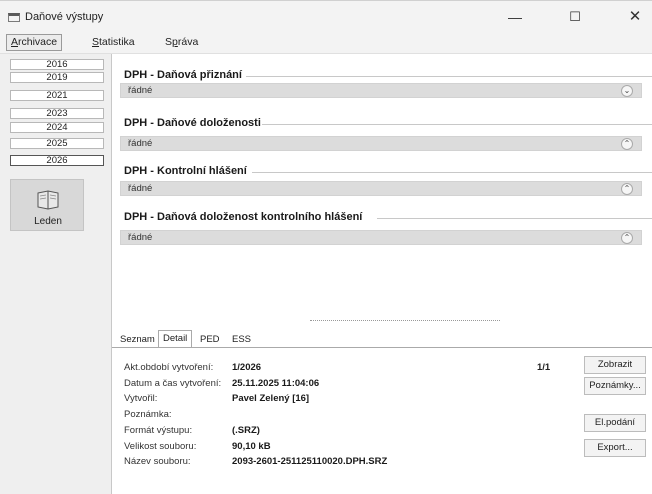 Image resolution: width=652 pixels, height=494 pixels. Describe the element at coordinates (169, 42) in the screenshot. I see `menu-sprava-label-start: S` at that location.